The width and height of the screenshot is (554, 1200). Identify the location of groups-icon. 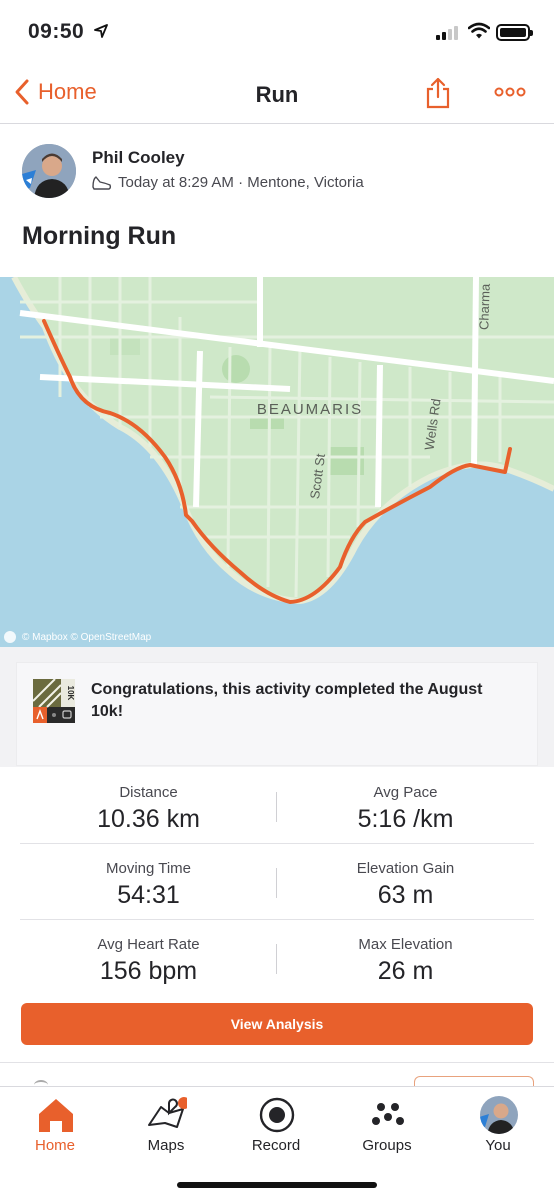
(388, 1114).